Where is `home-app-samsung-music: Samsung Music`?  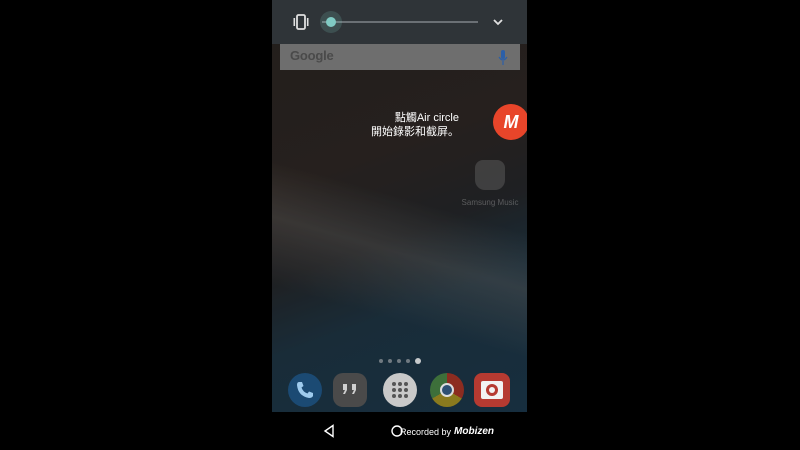 home-app-samsung-music: Samsung Music is located at coordinates (490, 183).